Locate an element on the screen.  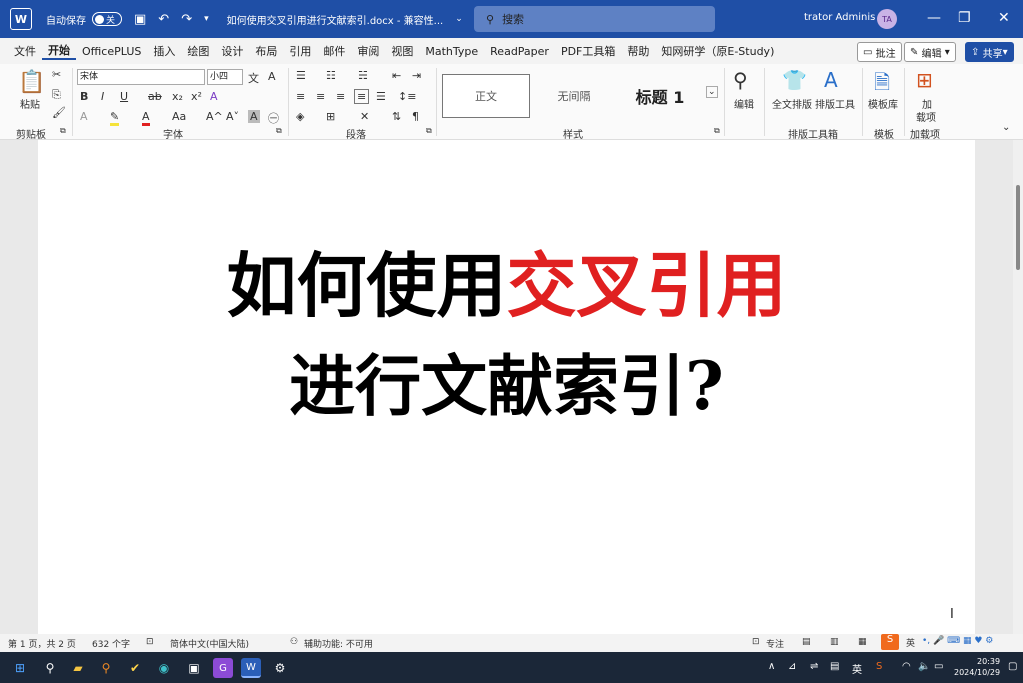
comment-button: ▭ 批注 is located at coordinates (879, 52).